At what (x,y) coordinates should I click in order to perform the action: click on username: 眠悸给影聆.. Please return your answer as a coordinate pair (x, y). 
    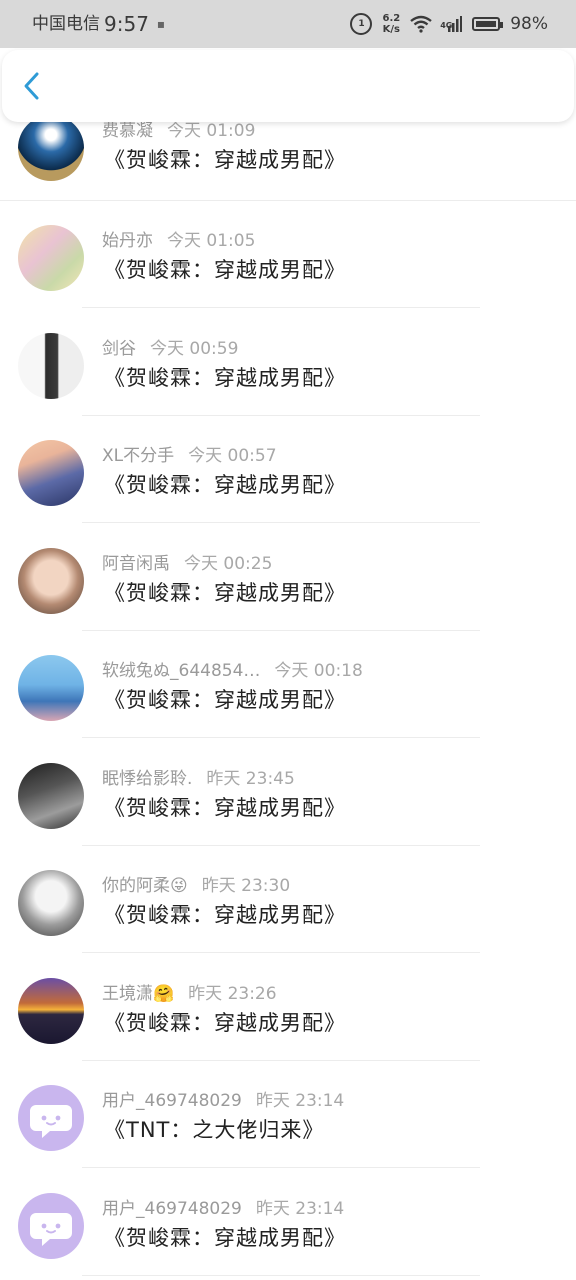
    Looking at the image, I should click on (147, 779).